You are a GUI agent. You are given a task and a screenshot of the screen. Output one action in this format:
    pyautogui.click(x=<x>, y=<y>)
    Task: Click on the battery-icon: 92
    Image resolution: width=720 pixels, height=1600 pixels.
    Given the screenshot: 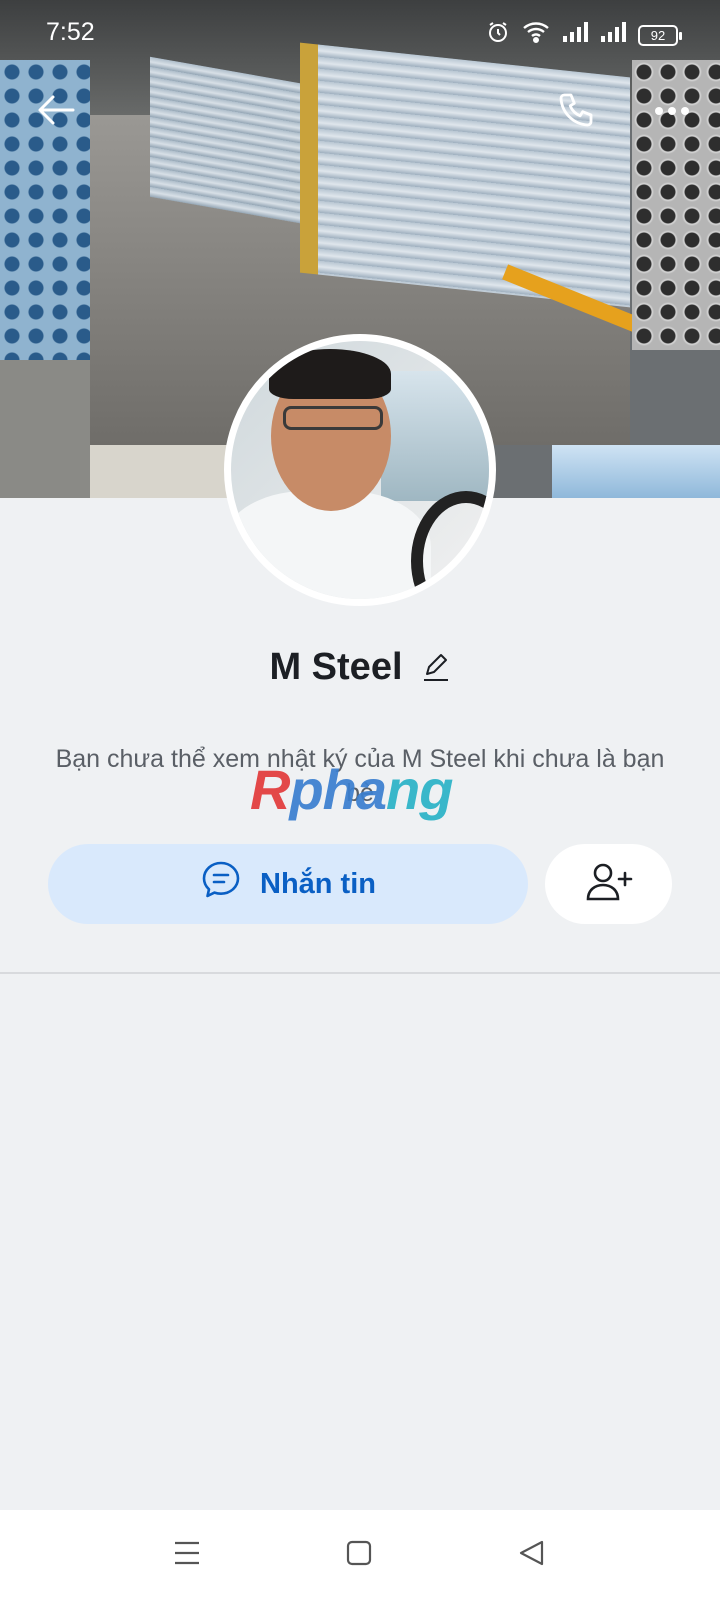 What is the action you would take?
    pyautogui.click(x=660, y=35)
    